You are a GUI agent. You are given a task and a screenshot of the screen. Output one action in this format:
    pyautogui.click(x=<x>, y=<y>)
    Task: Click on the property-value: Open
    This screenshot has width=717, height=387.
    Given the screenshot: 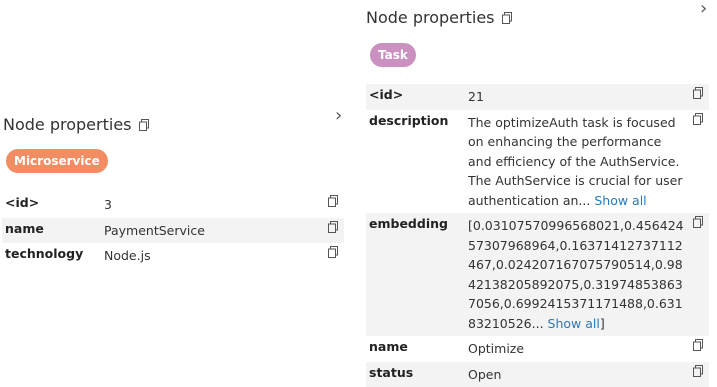 What is the action you would take?
    pyautogui.click(x=577, y=374)
    